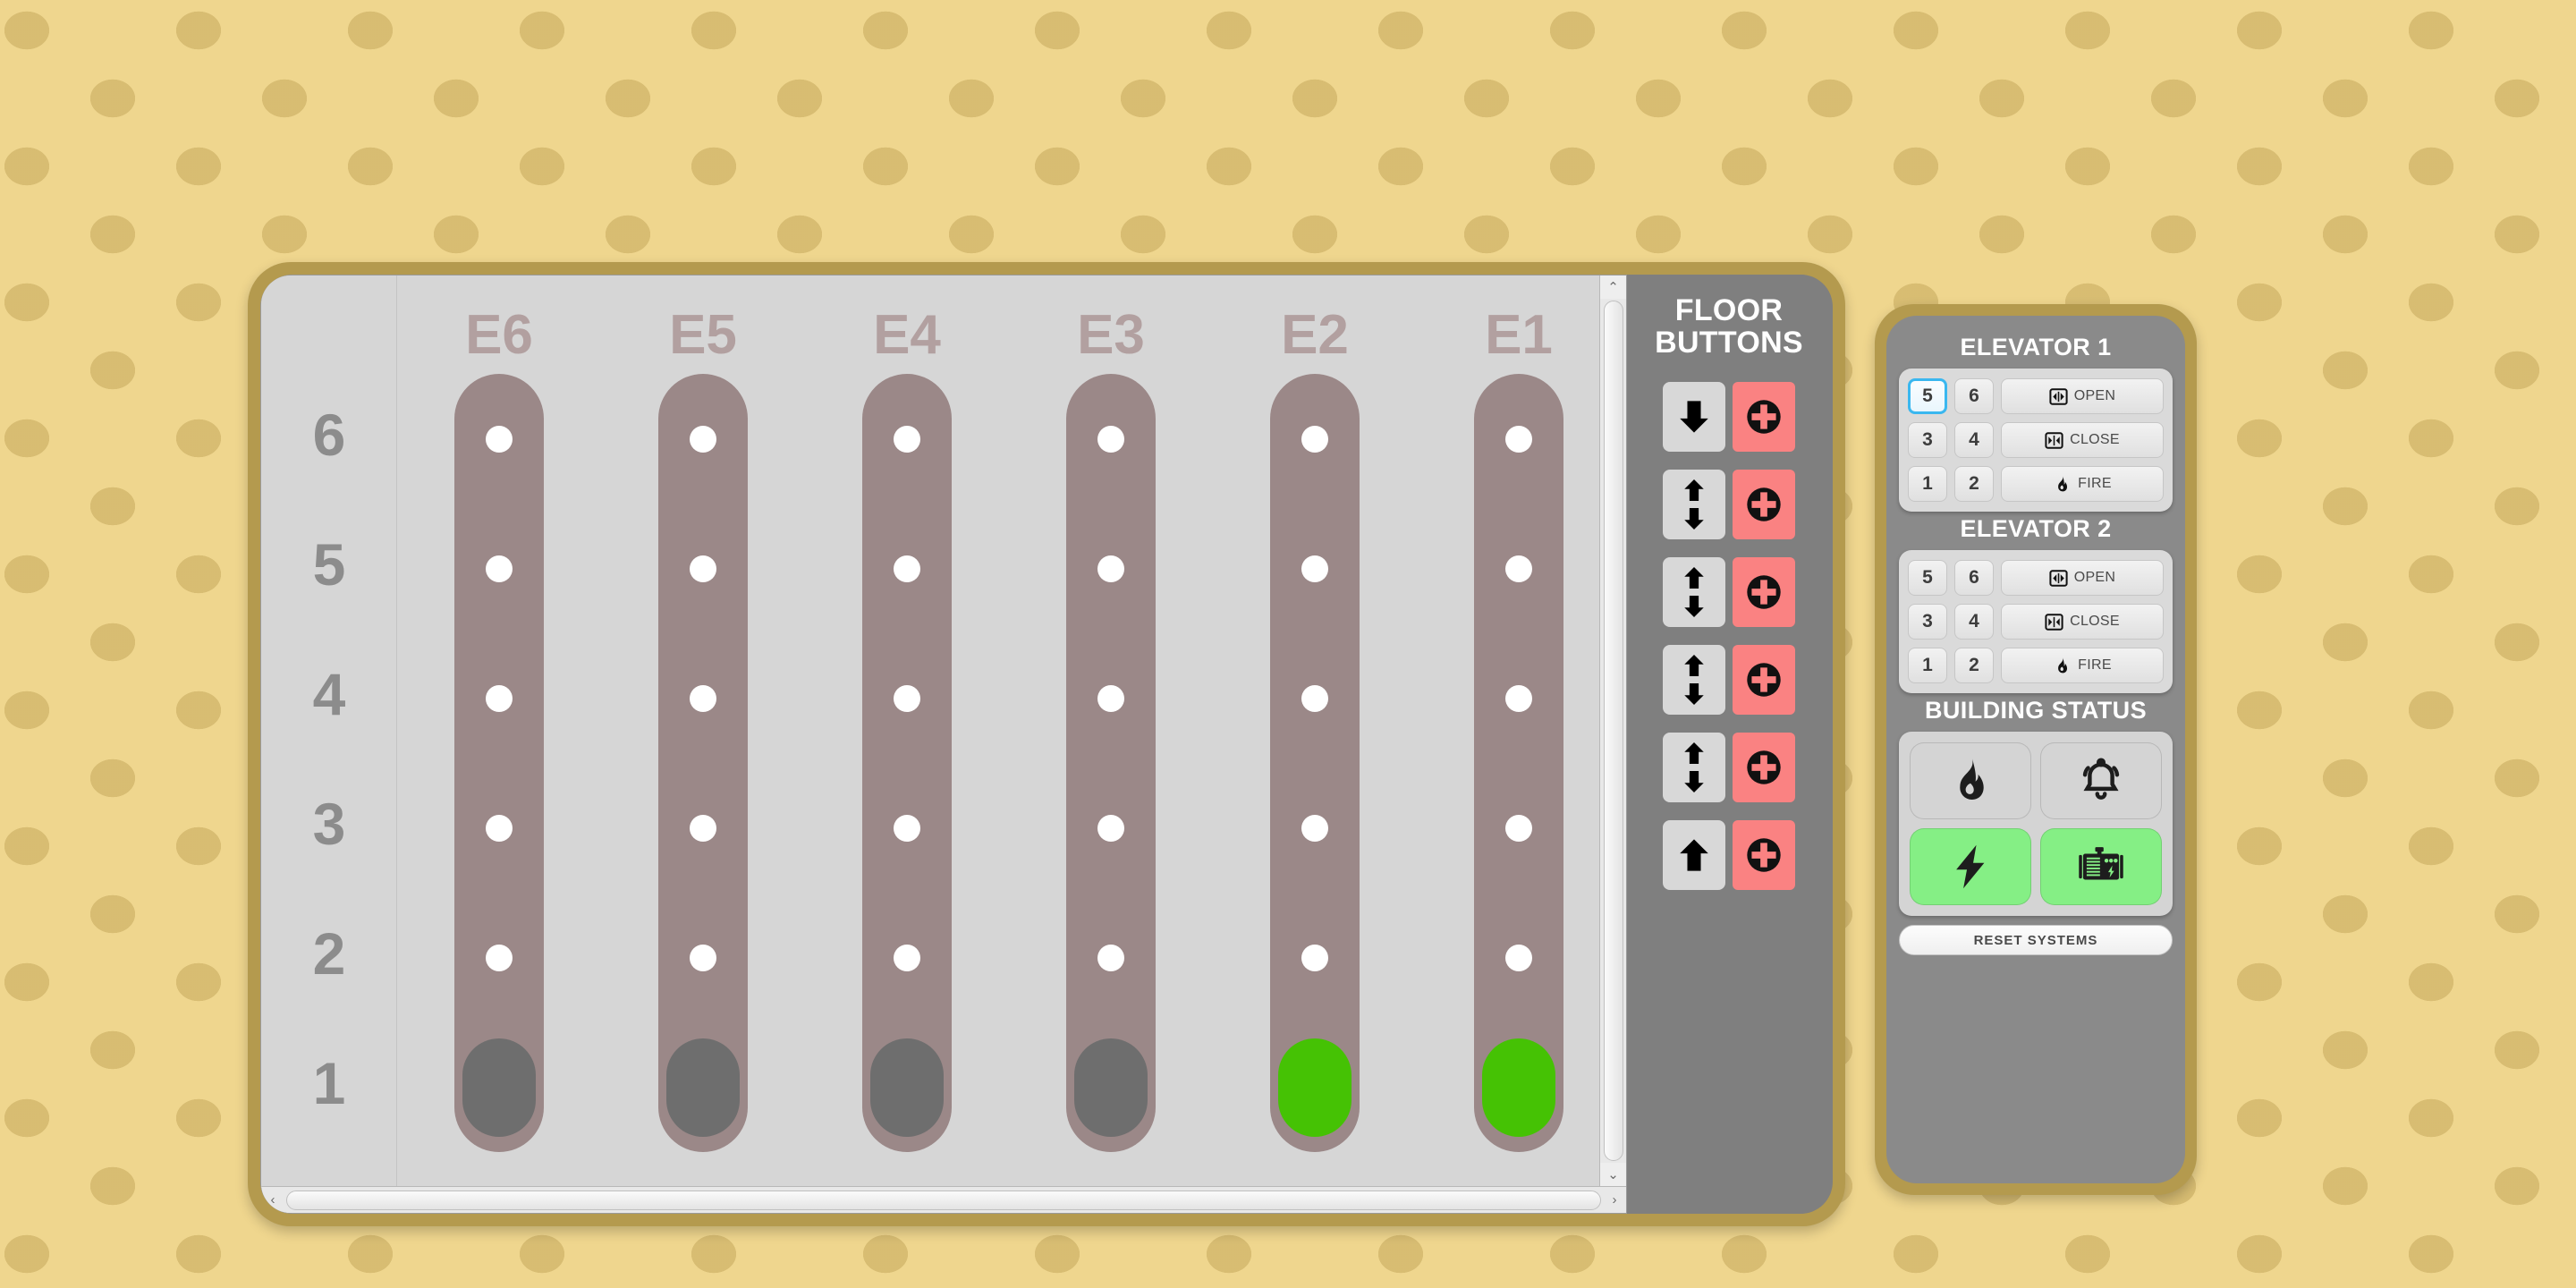 Image resolution: width=2576 pixels, height=1288 pixels. What do you see at coordinates (2101, 866) in the screenshot?
I see `status-tile-generator` at bounding box center [2101, 866].